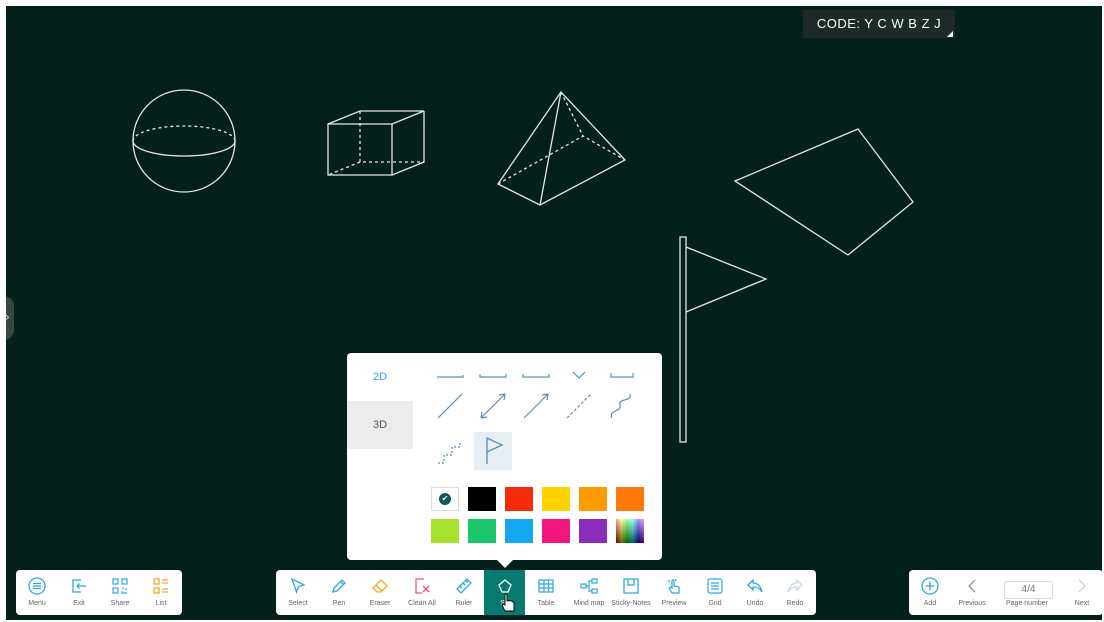  I want to click on pen-tool-button: Pen, so click(339, 592).